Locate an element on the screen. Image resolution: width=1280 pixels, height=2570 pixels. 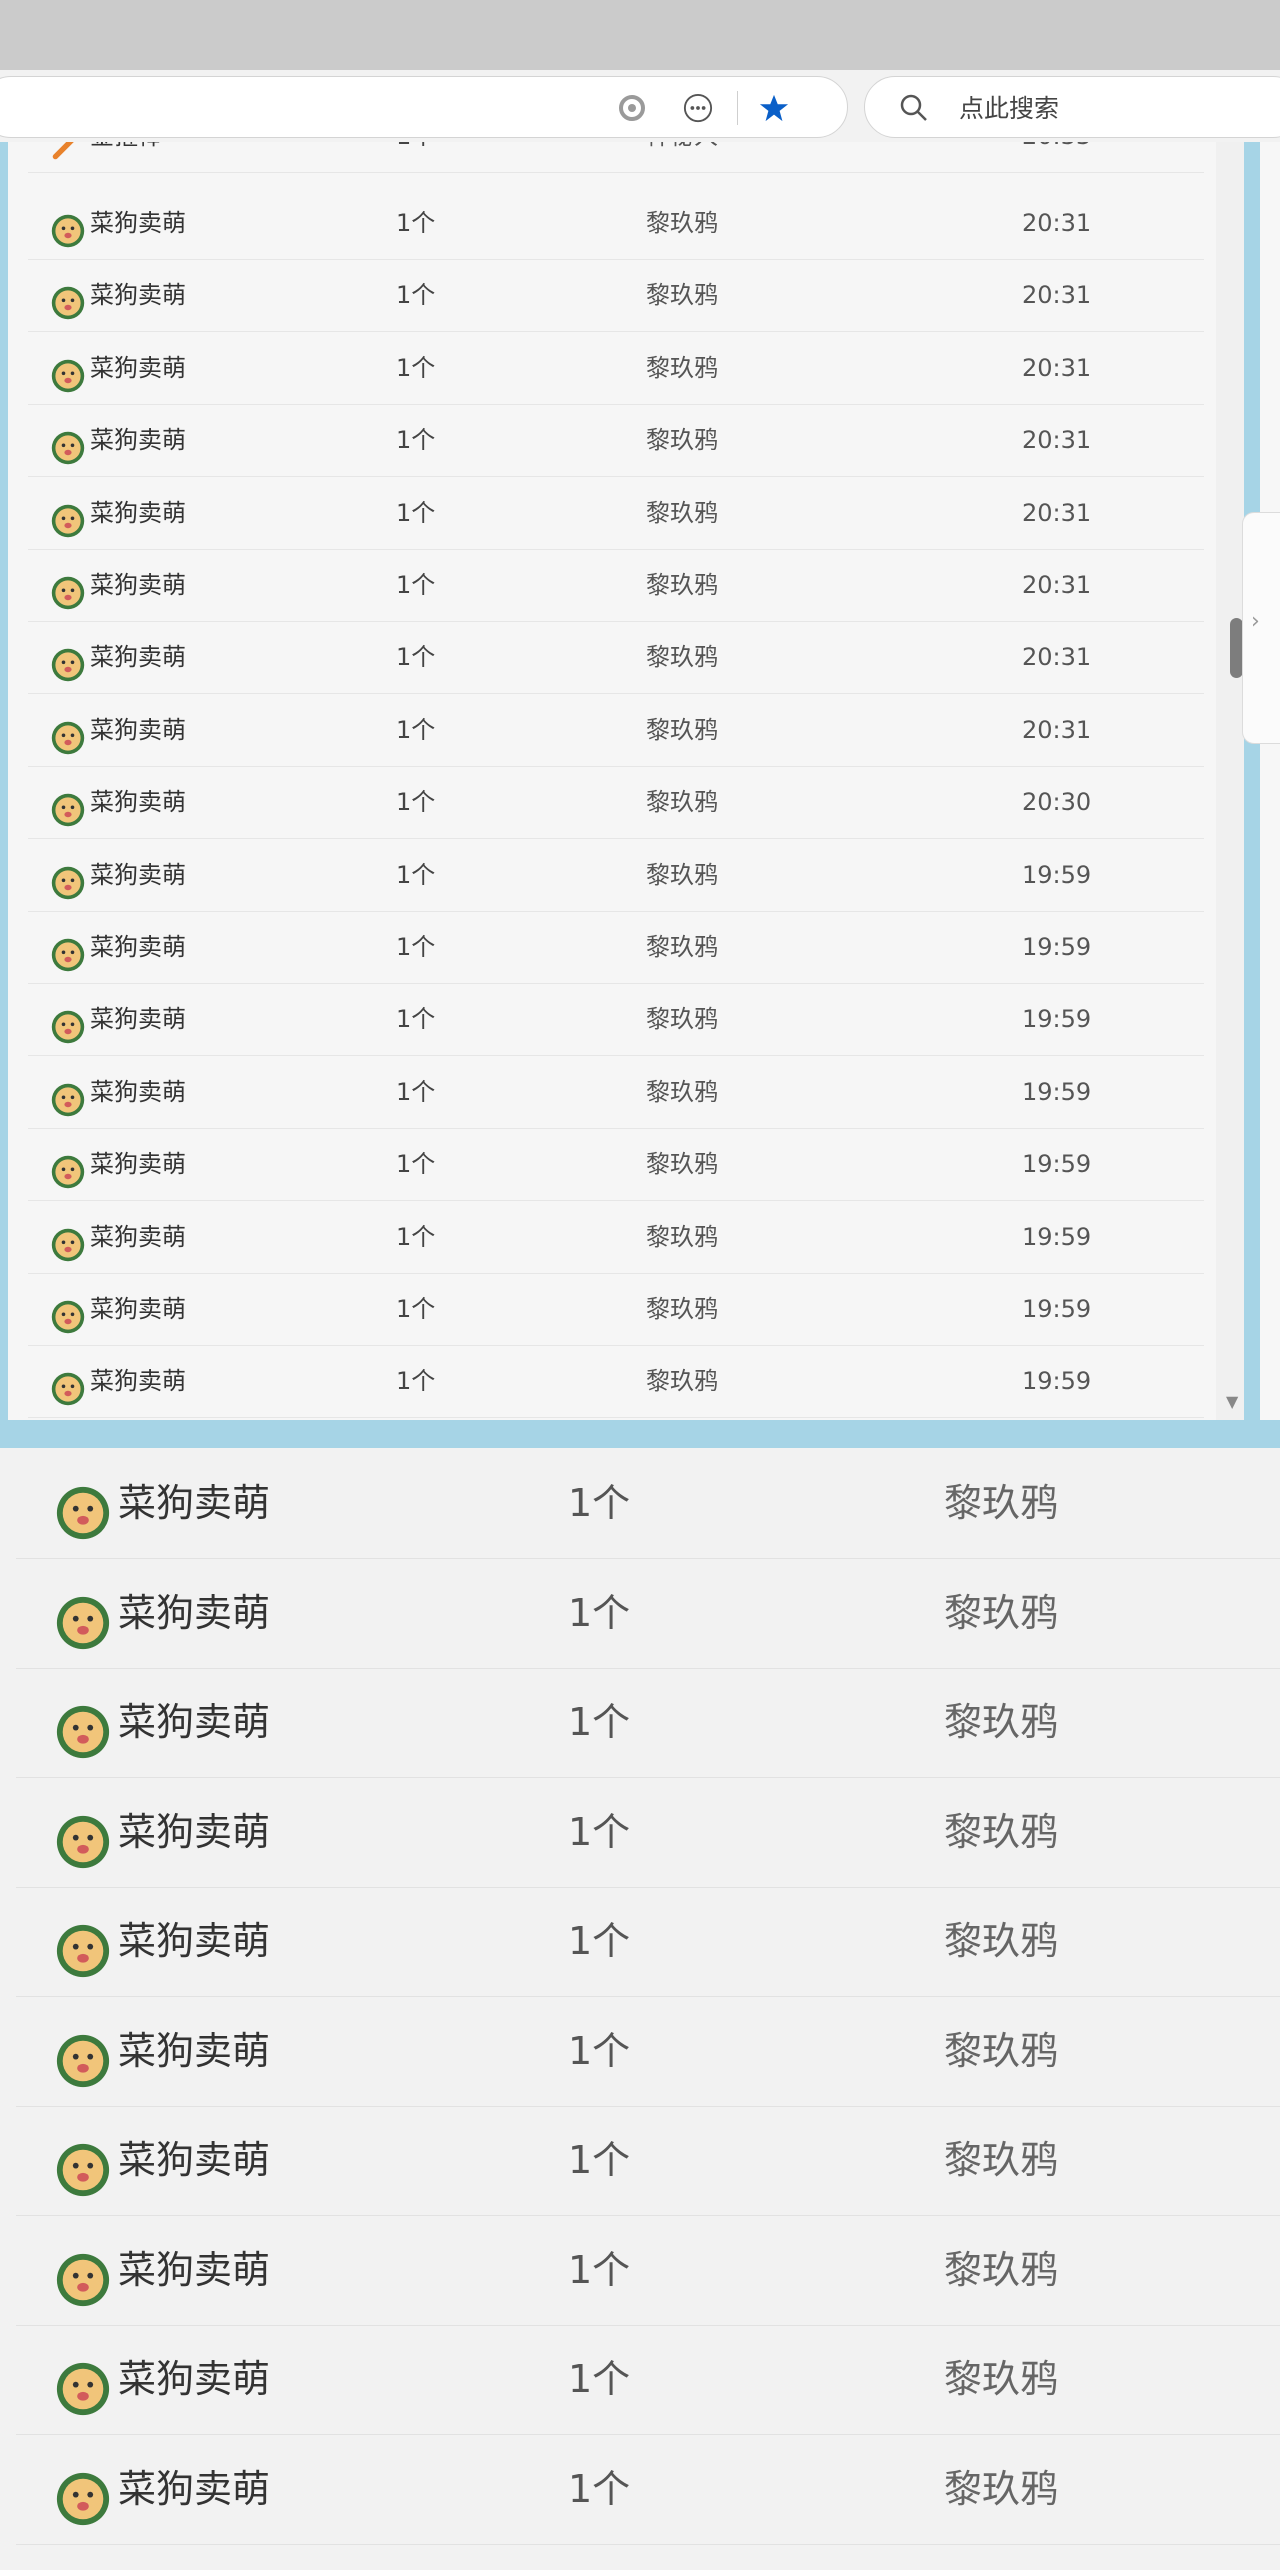
search-input is located at coordinates (1109, 108).